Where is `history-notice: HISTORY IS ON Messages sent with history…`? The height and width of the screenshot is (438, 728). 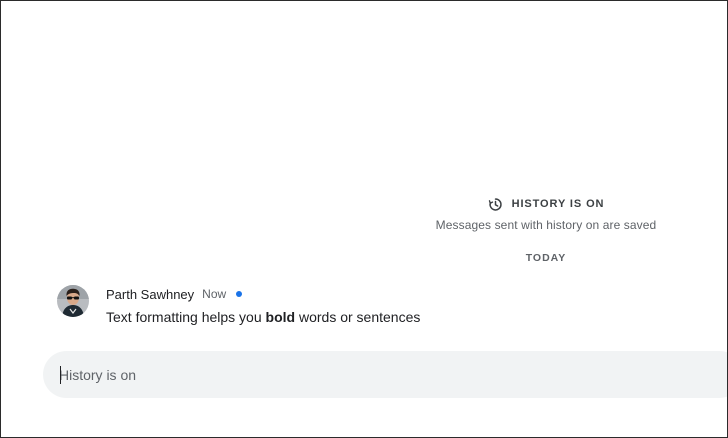 history-notice: HISTORY IS ON Messages sent with history… is located at coordinates (546, 213).